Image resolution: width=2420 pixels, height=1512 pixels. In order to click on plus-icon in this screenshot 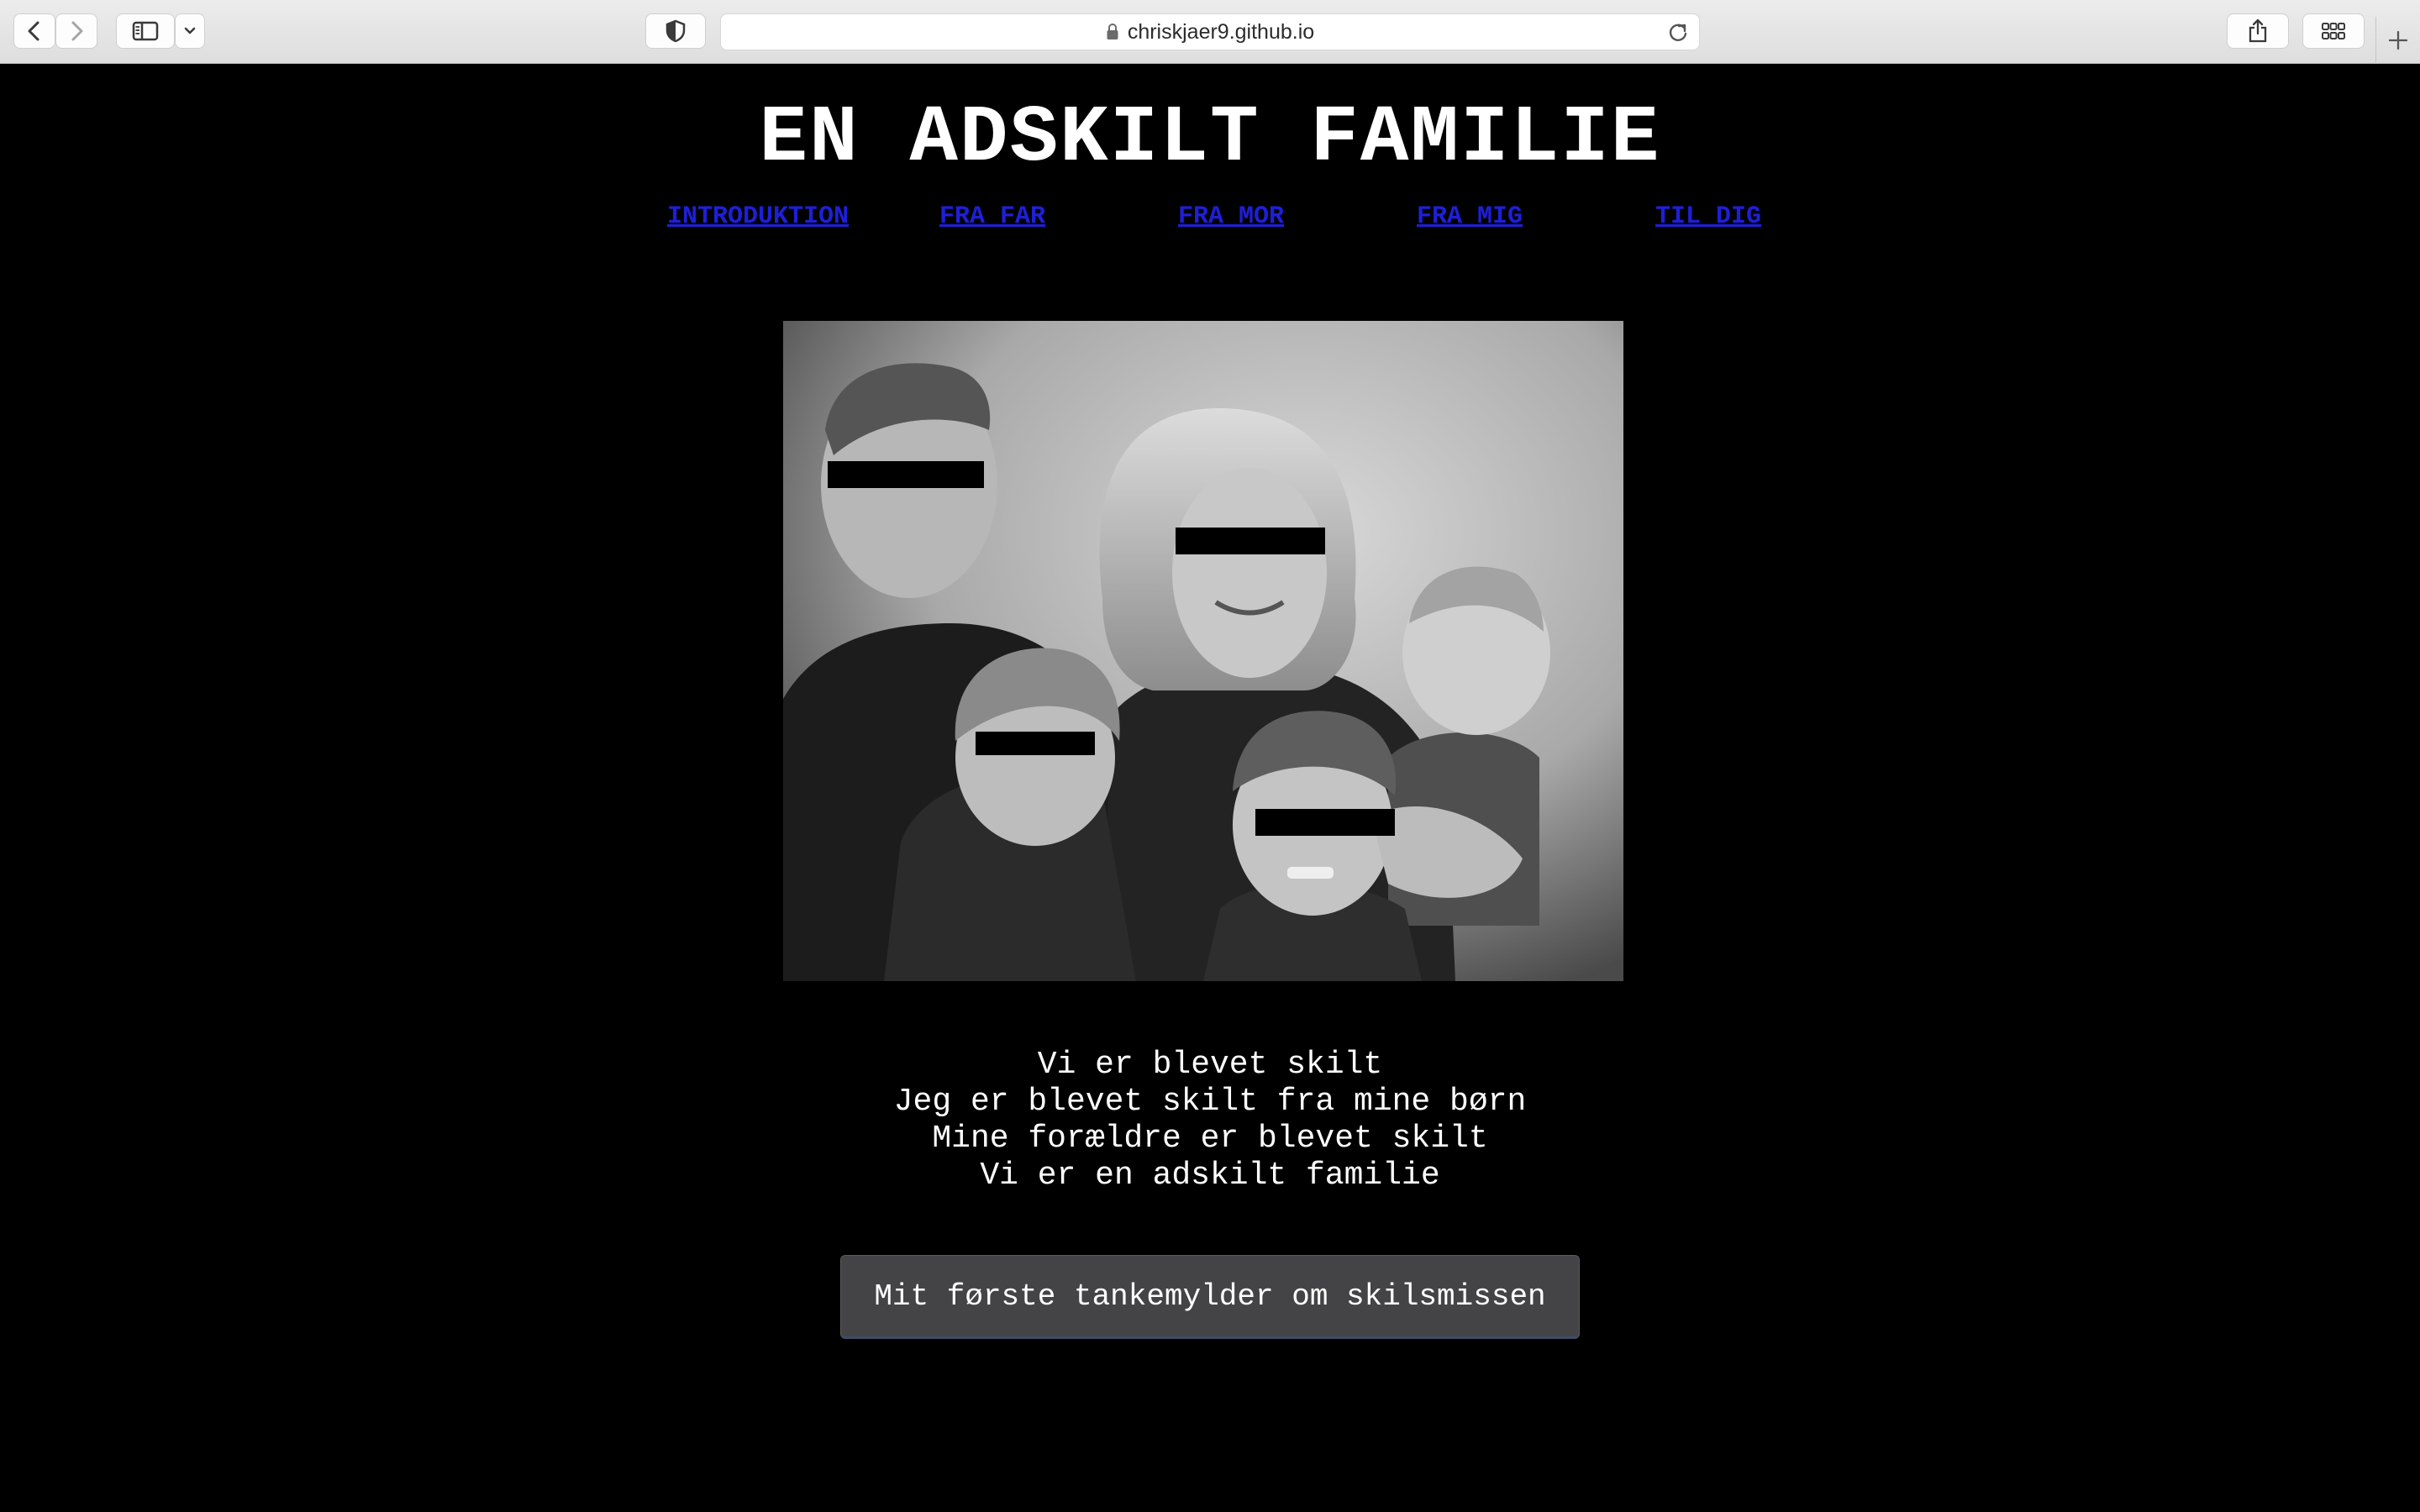, I will do `click(2398, 40)`.